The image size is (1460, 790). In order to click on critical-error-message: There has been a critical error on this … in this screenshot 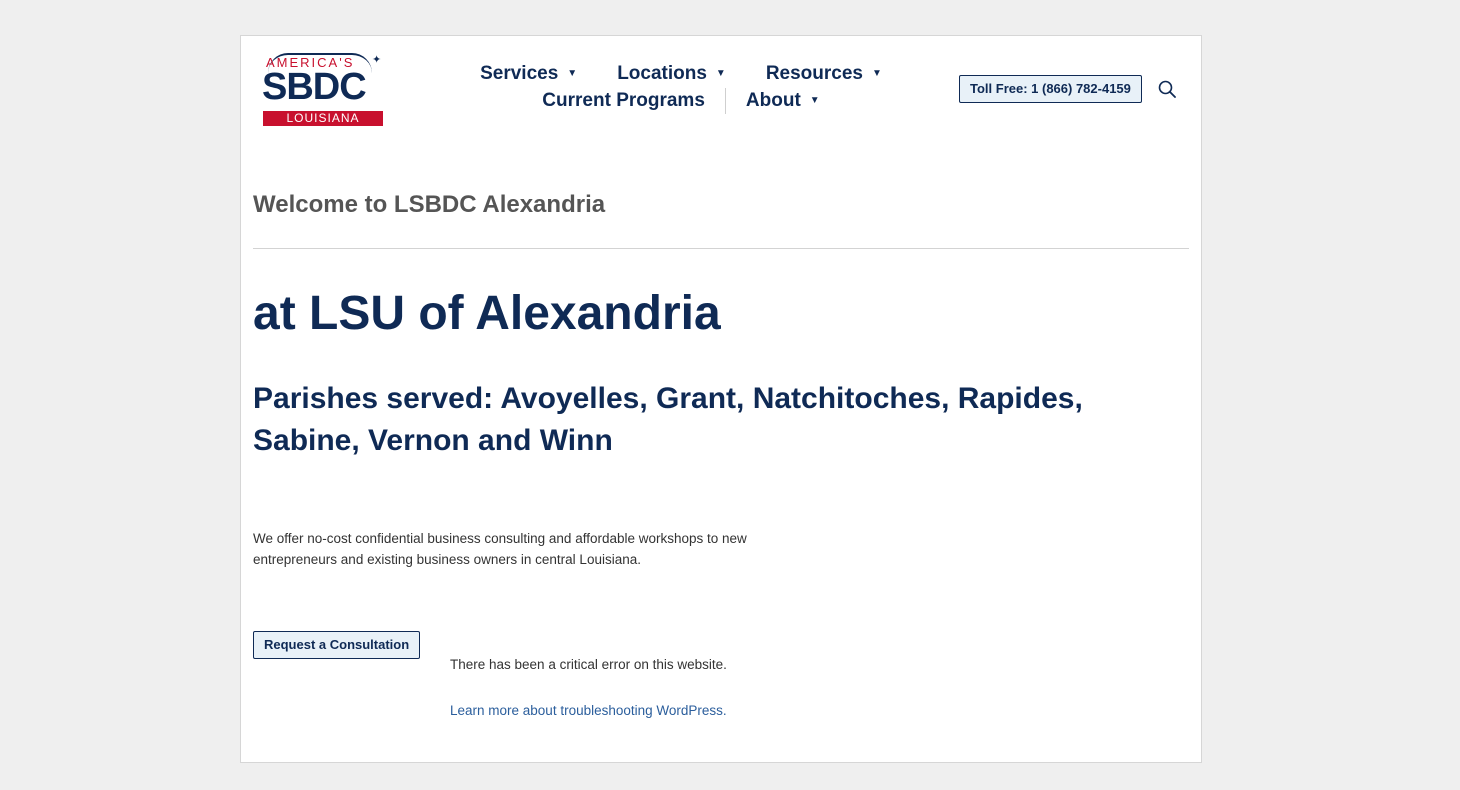, I will do `click(588, 664)`.